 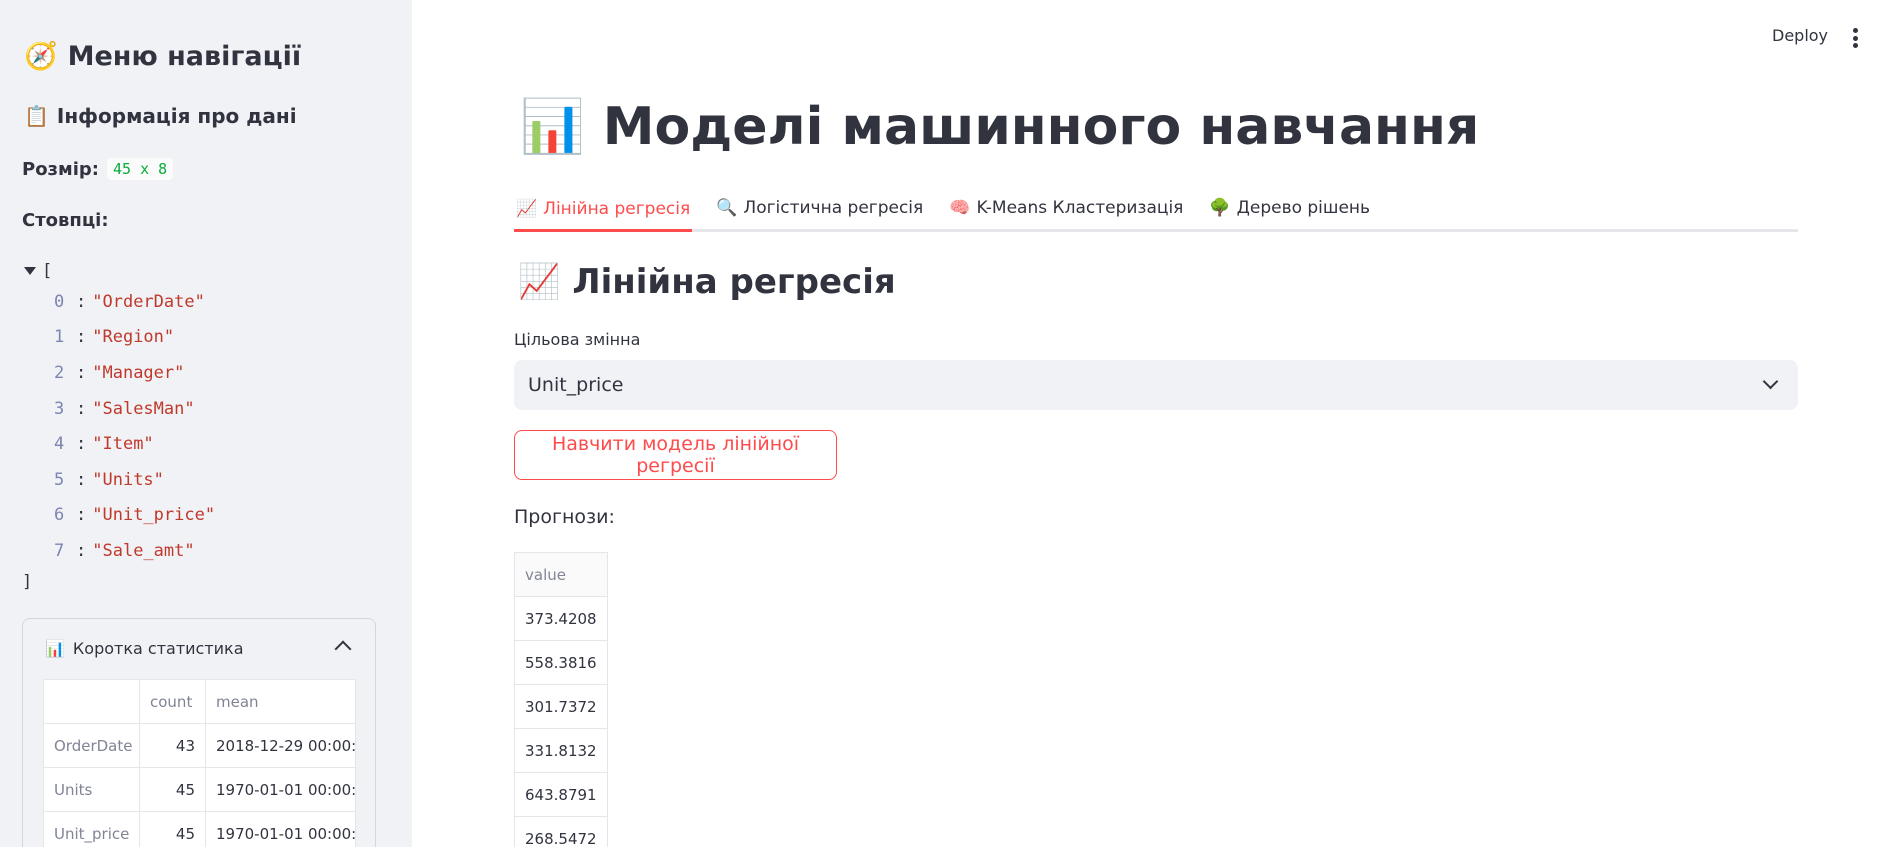 What do you see at coordinates (47, 271) in the screenshot?
I see `json-open-bracket: [` at bounding box center [47, 271].